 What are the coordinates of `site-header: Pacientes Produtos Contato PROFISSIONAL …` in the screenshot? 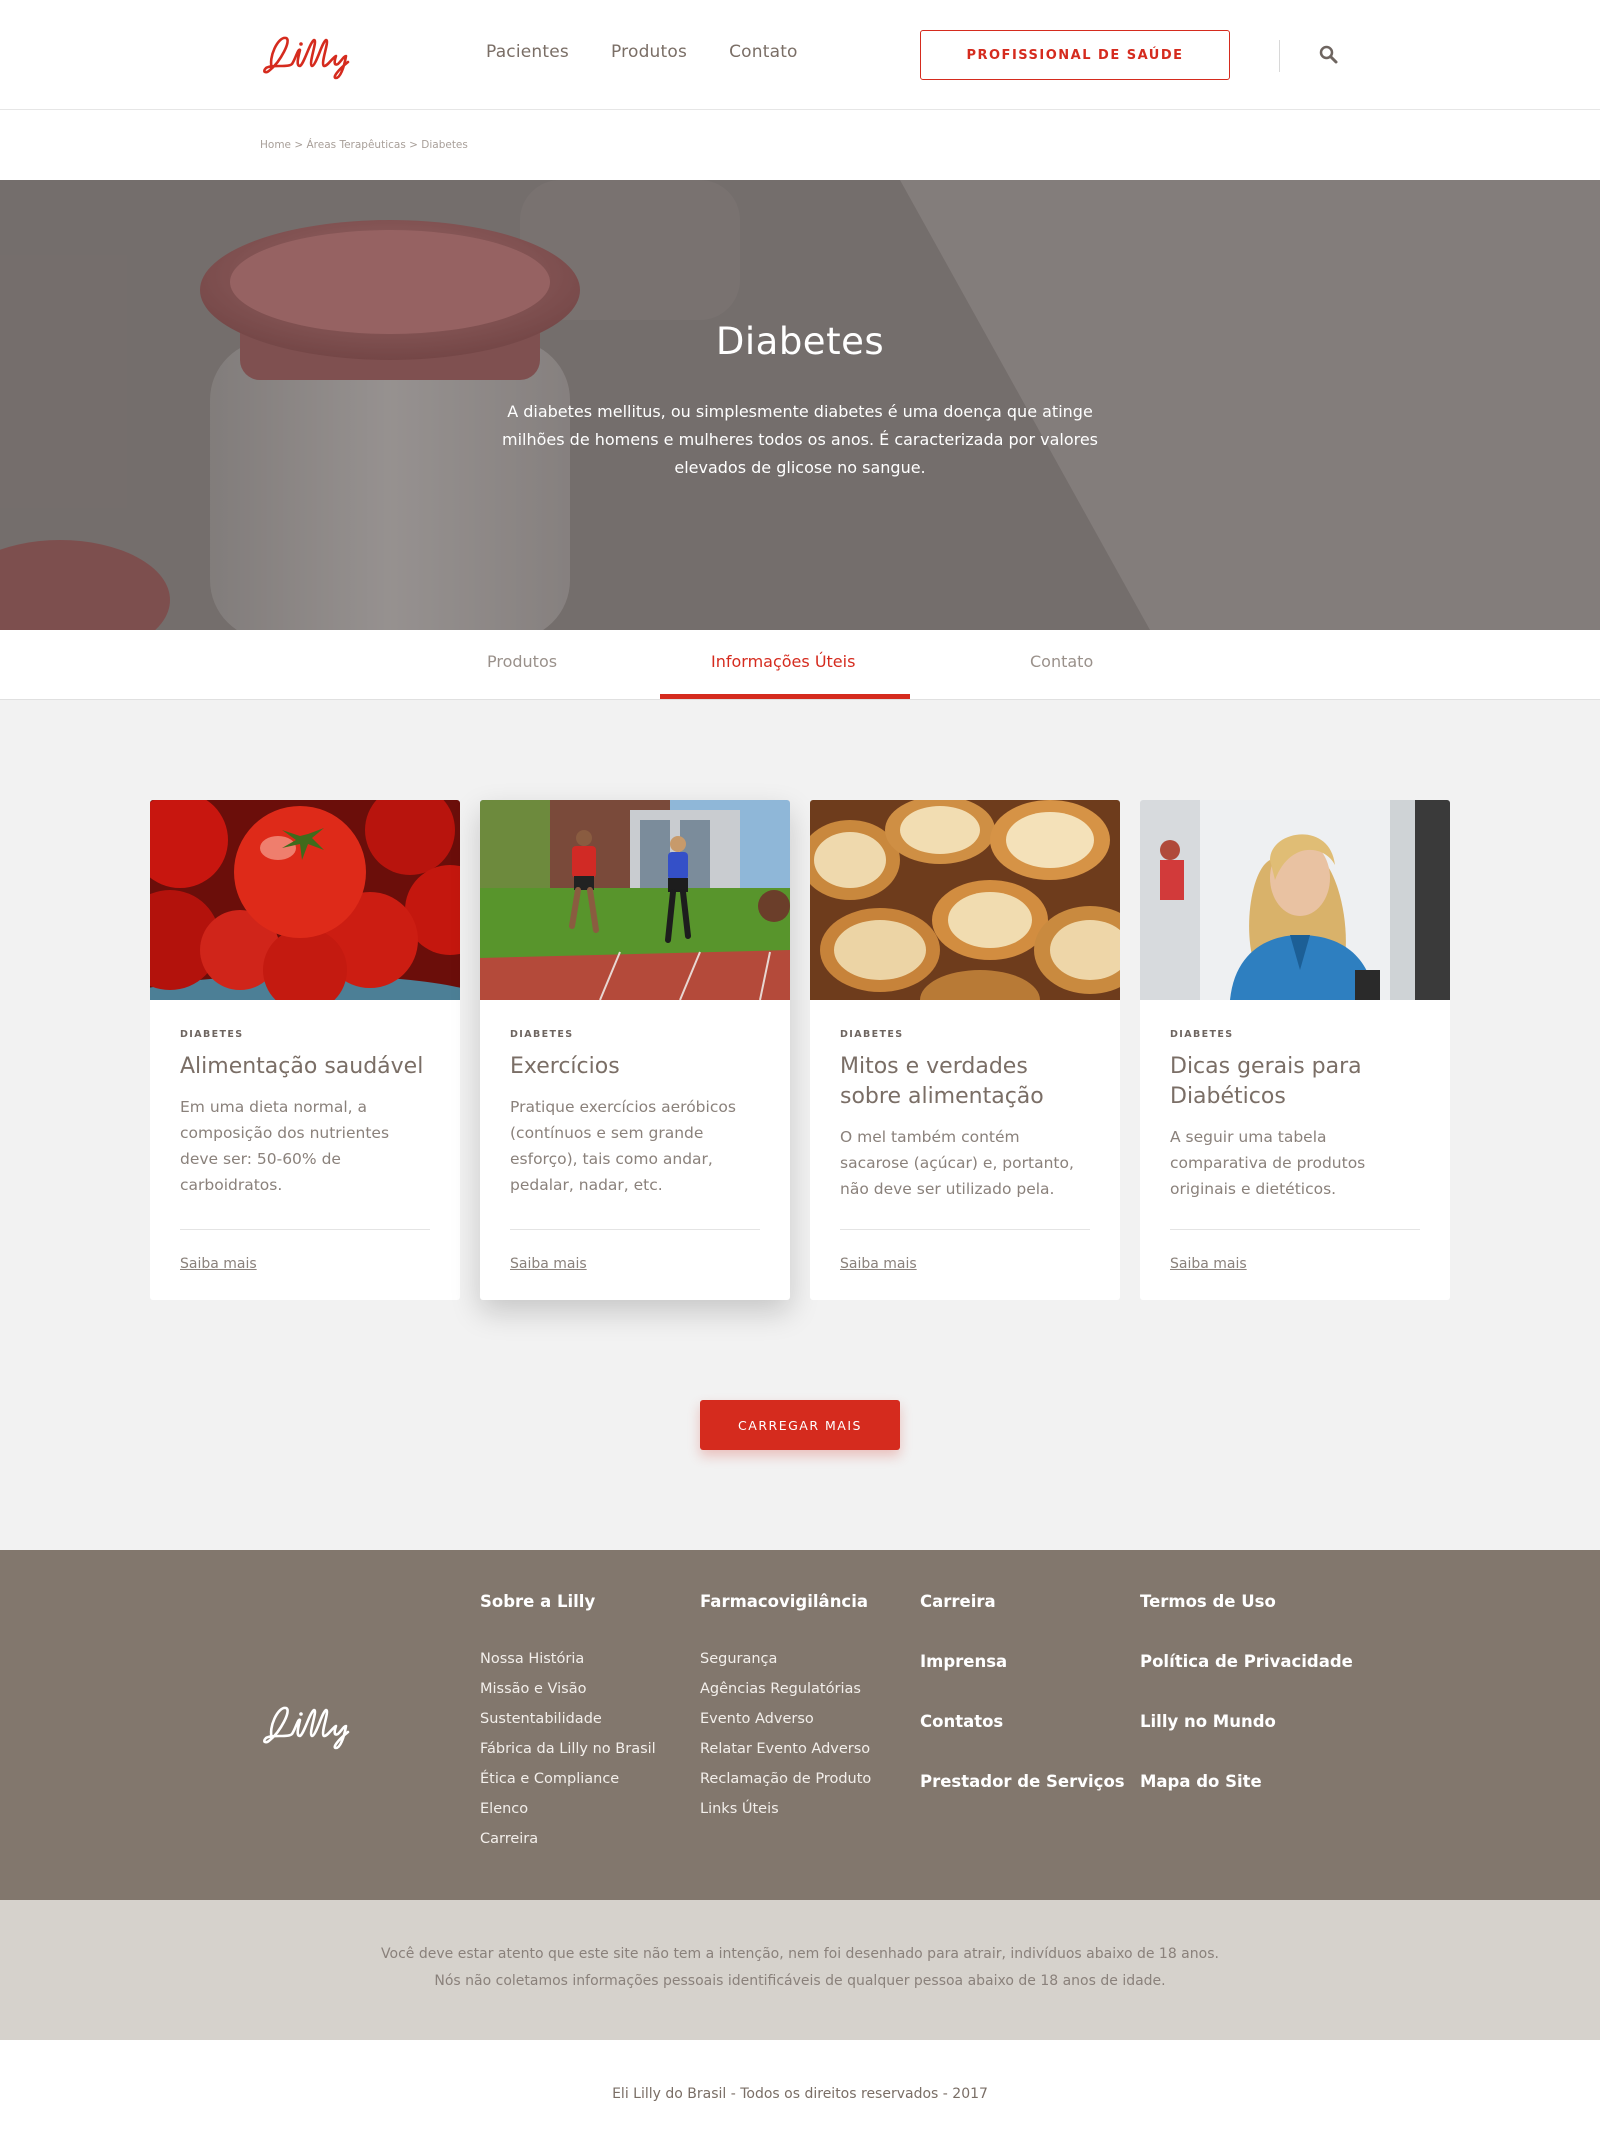 It's located at (800, 55).